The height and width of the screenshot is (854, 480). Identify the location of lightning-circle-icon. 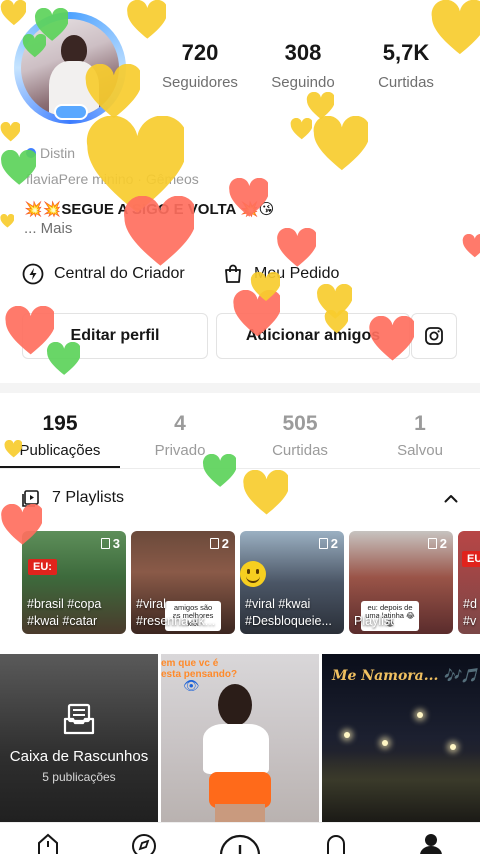
(33, 274).